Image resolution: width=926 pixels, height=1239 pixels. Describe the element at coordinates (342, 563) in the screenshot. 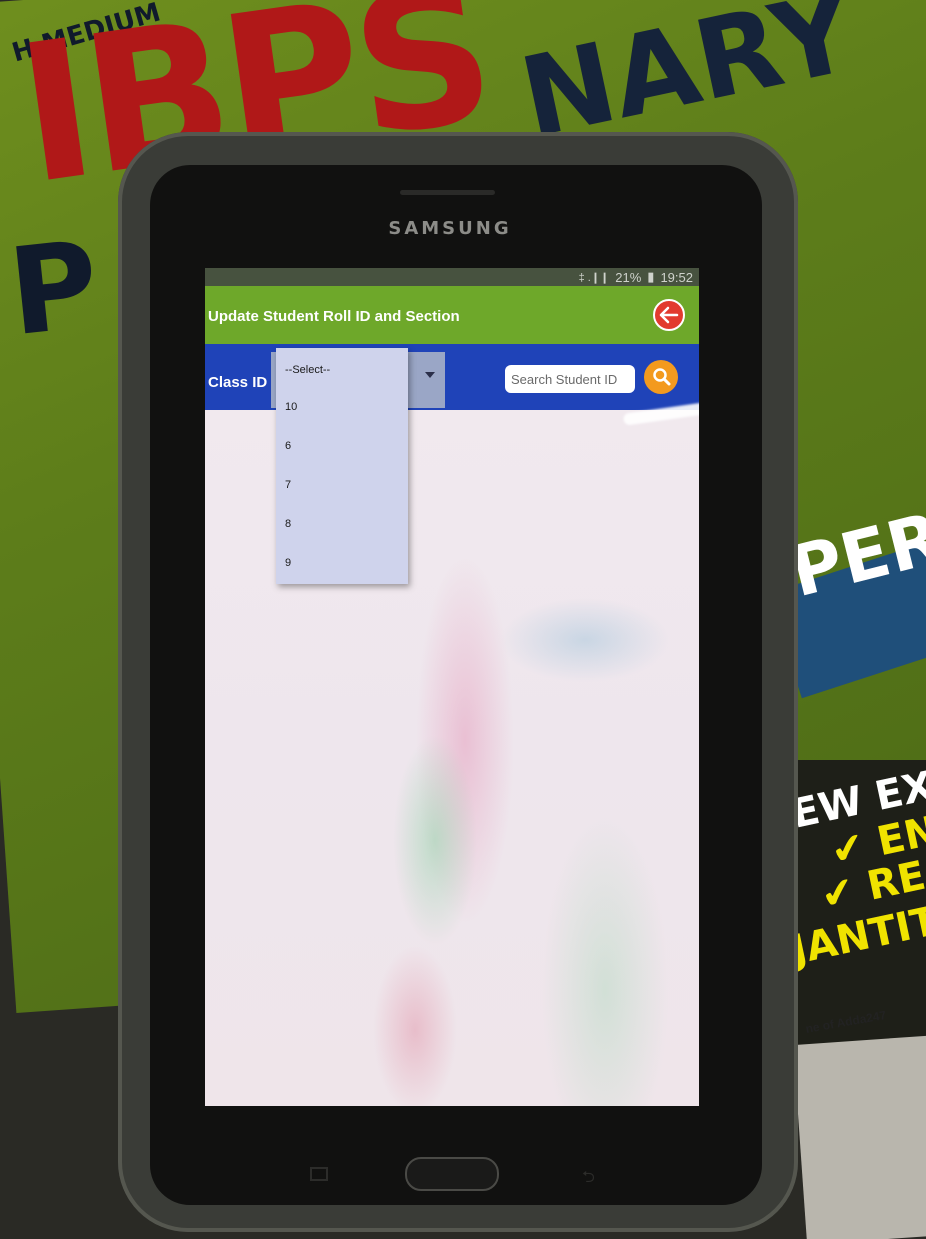

I see `dropdown-option: 9` at that location.